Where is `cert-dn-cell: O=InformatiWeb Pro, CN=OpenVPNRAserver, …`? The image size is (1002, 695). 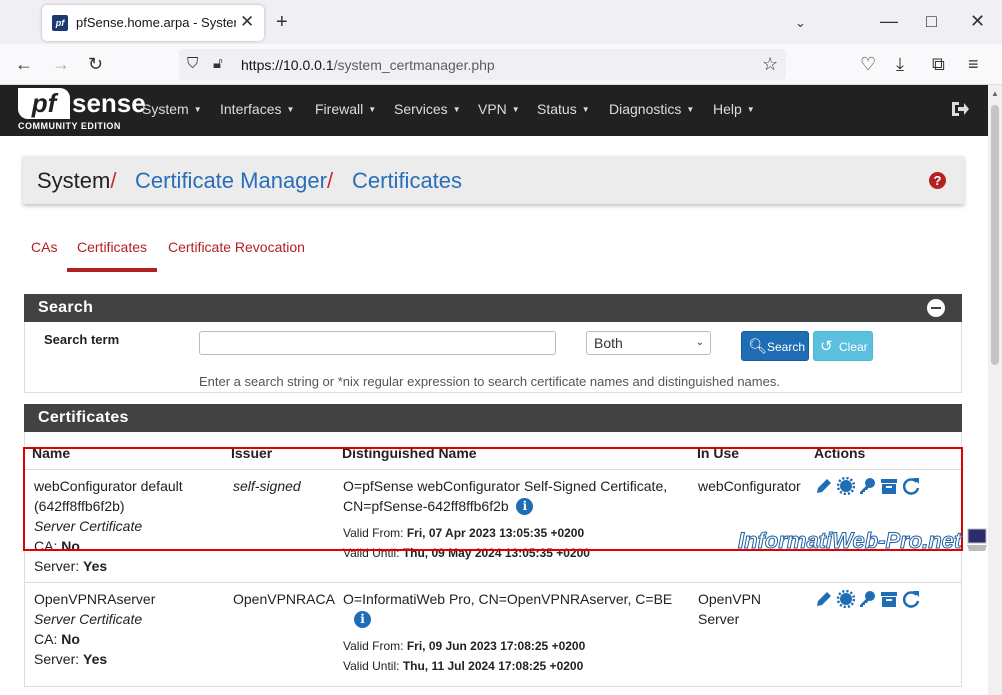
cert-dn-cell: O=InformatiWeb Pro, CN=OpenVPNRAserver, … is located at coordinates (507, 632).